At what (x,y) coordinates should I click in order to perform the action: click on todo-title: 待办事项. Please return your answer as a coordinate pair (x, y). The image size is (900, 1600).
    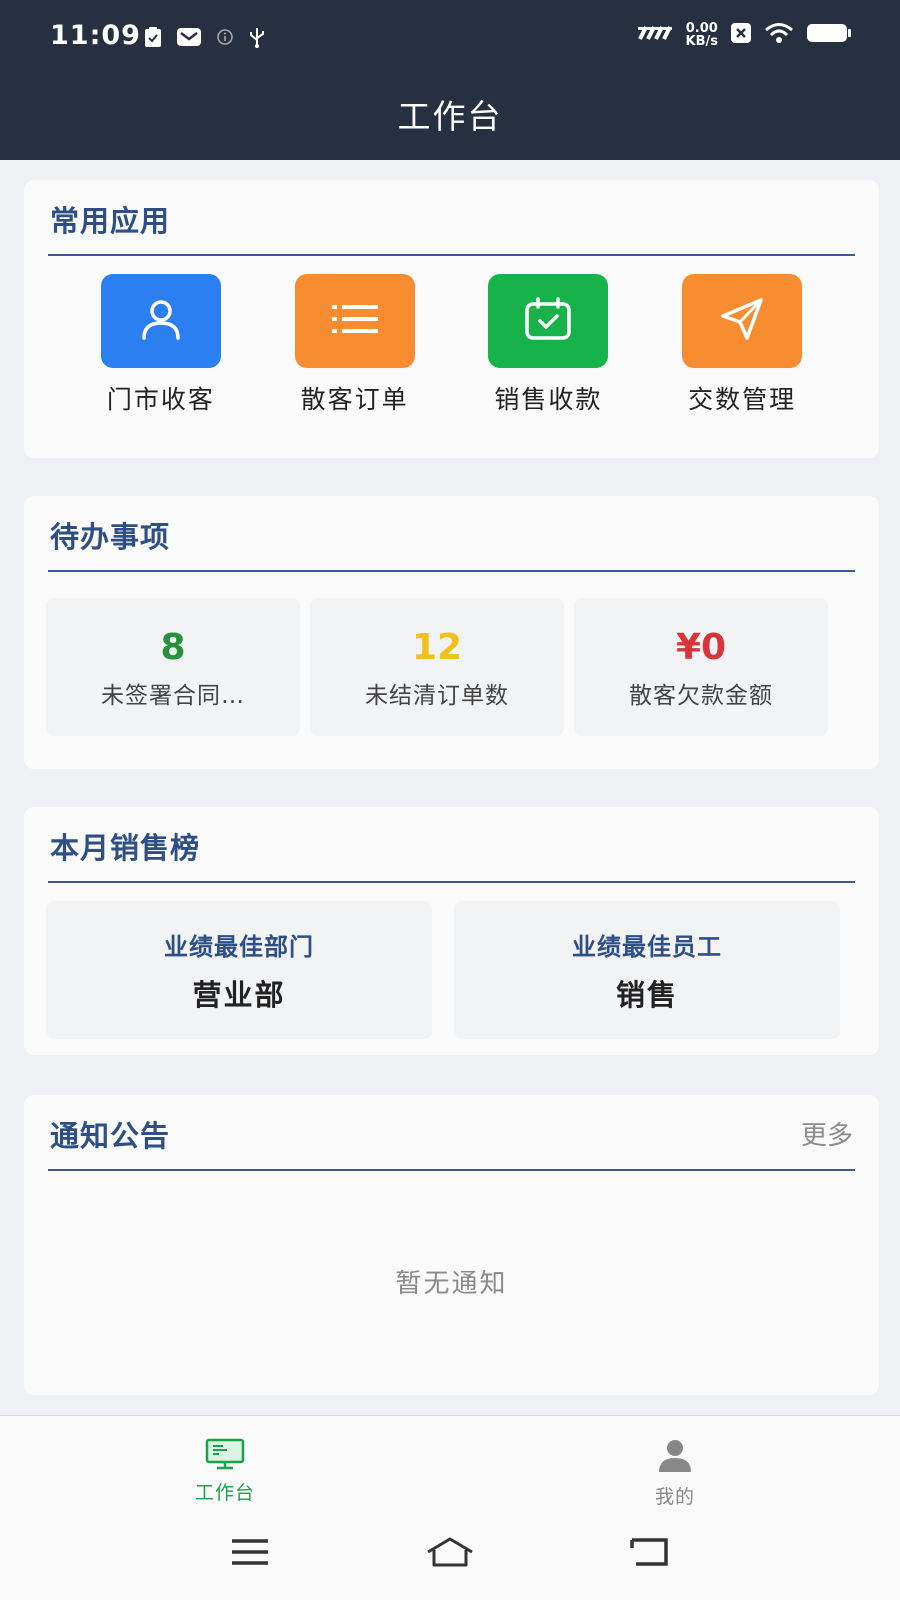
    Looking at the image, I should click on (110, 537).